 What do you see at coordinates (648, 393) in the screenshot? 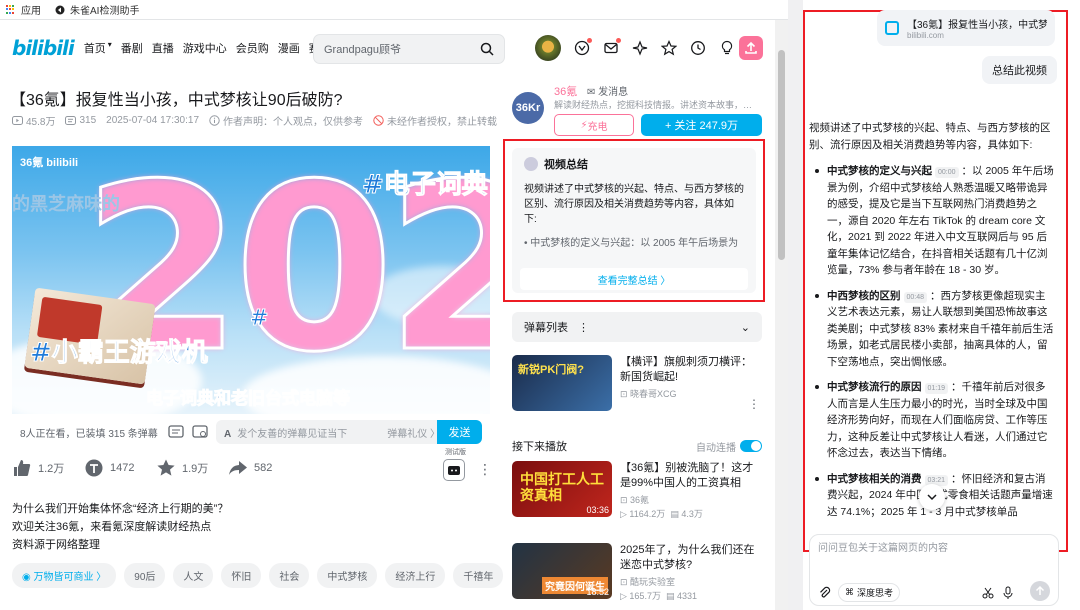
I see `recommend-author: ⊡ 晓春哥XCG` at bounding box center [648, 393].